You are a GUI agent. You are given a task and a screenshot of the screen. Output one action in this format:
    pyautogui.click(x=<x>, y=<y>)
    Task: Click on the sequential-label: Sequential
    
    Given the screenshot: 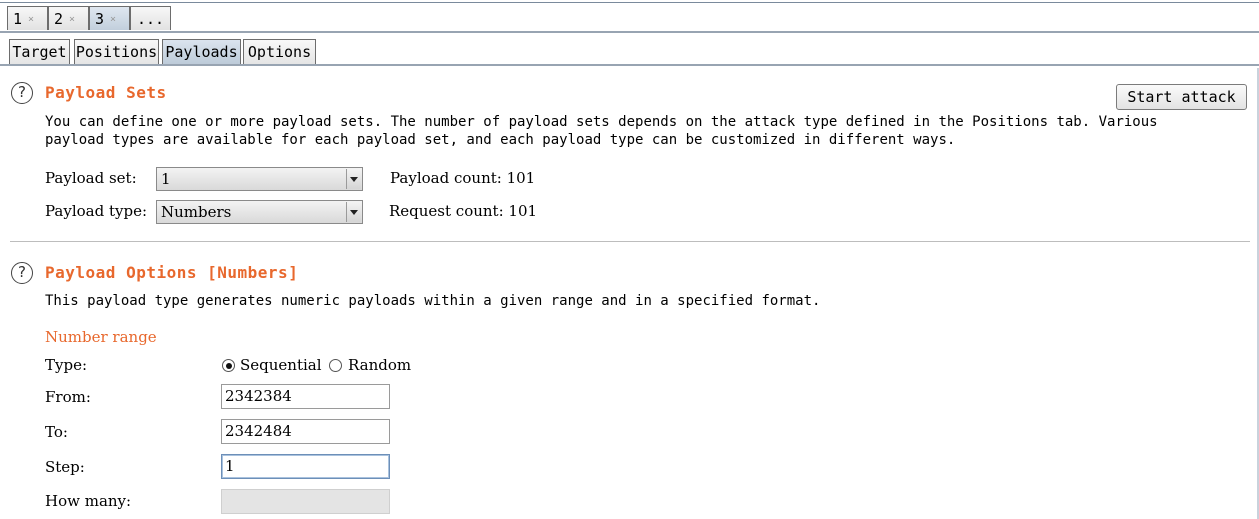 What is the action you would take?
    pyautogui.click(x=281, y=365)
    